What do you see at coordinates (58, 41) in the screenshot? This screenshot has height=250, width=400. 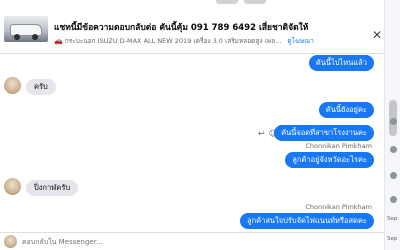 I see `car-icon: 🚗` at bounding box center [58, 41].